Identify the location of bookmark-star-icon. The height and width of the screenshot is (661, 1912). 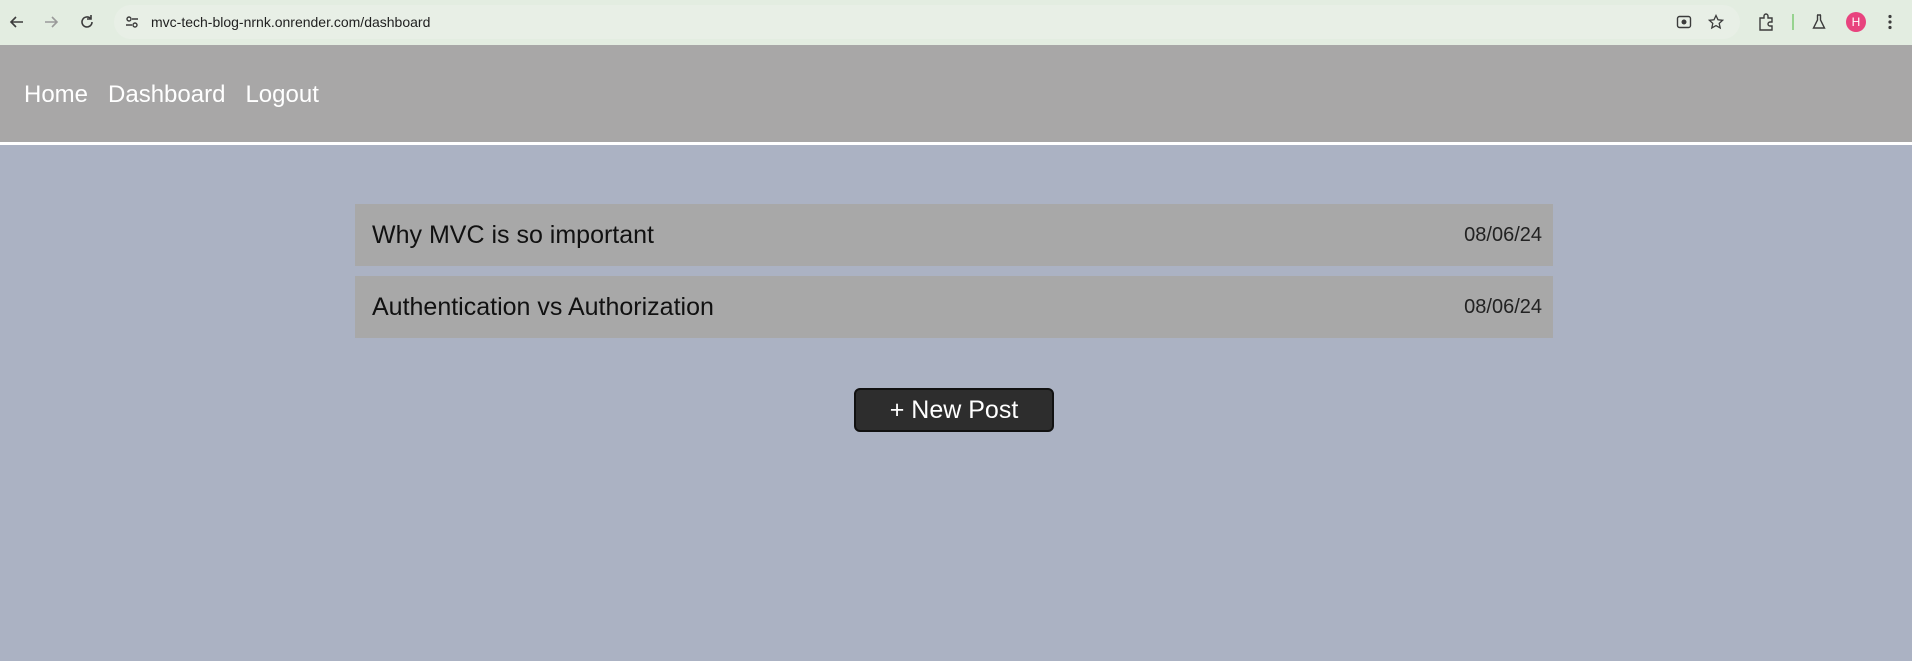
(1716, 21).